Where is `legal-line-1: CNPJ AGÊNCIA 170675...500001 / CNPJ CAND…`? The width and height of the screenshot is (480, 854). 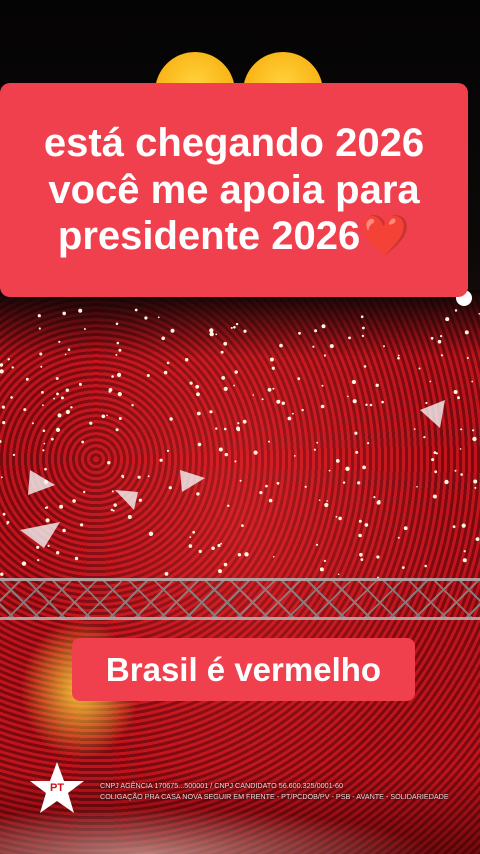
legal-line-1: CNPJ AGÊNCIA 170675...500001 / CNPJ CAND… is located at coordinates (222, 785).